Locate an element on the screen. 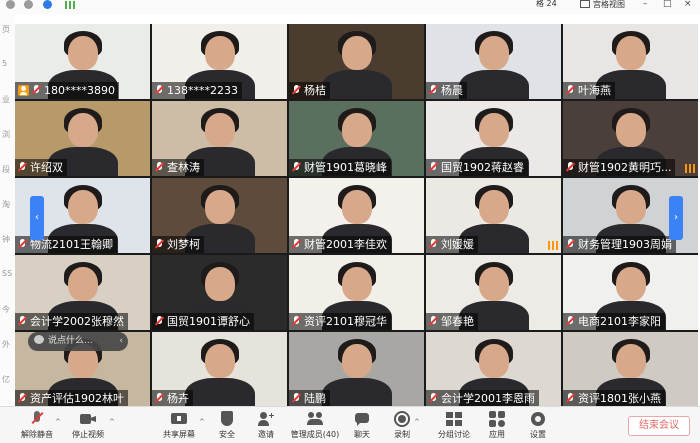 The height and width of the screenshot is (443, 700). unmute-button: 解除静音 is located at coordinates (37, 427).